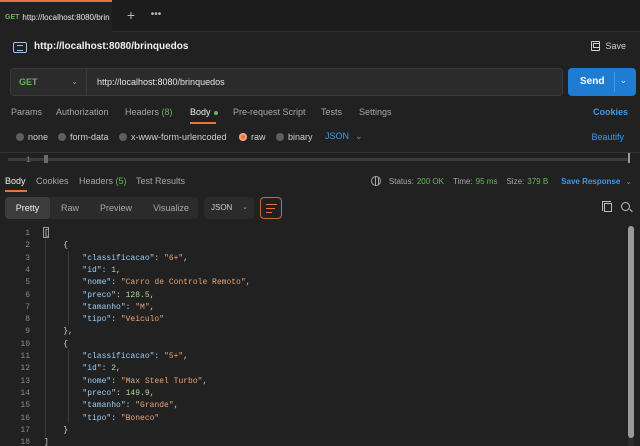 The image size is (640, 446). What do you see at coordinates (99, 393) in the screenshot?
I see `json-key: "preco"` at bounding box center [99, 393].